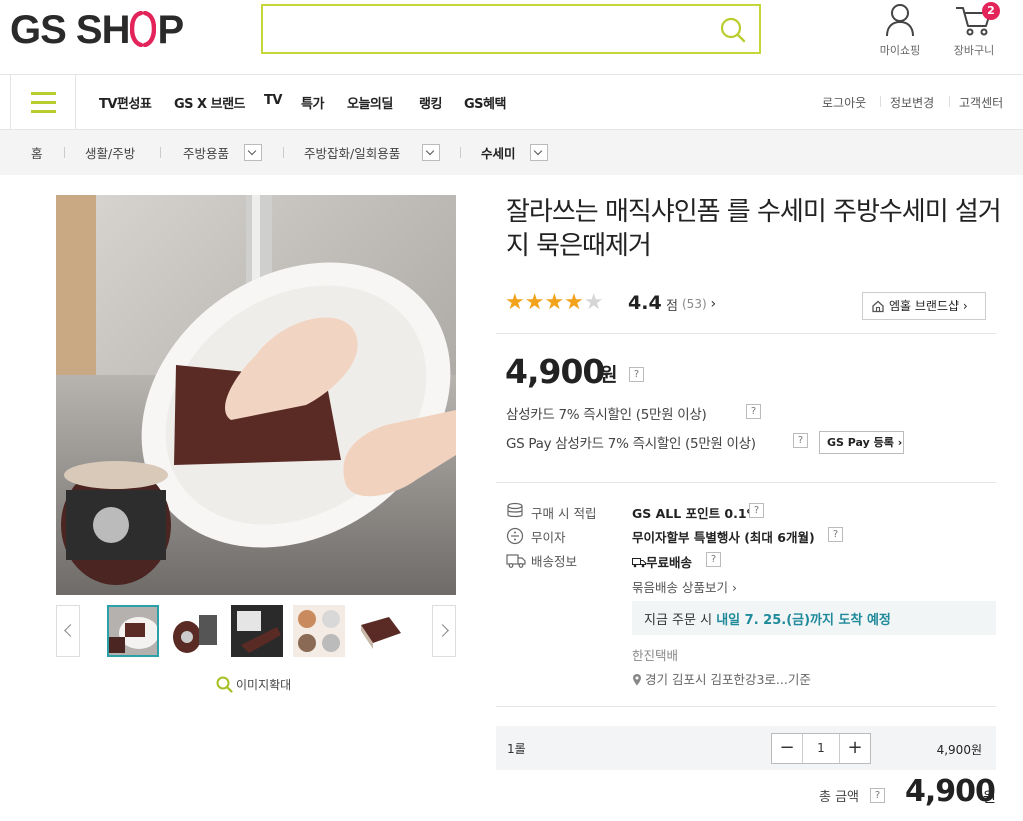 The image size is (1023, 821). I want to click on courier-name: 한진택배, so click(655, 655).